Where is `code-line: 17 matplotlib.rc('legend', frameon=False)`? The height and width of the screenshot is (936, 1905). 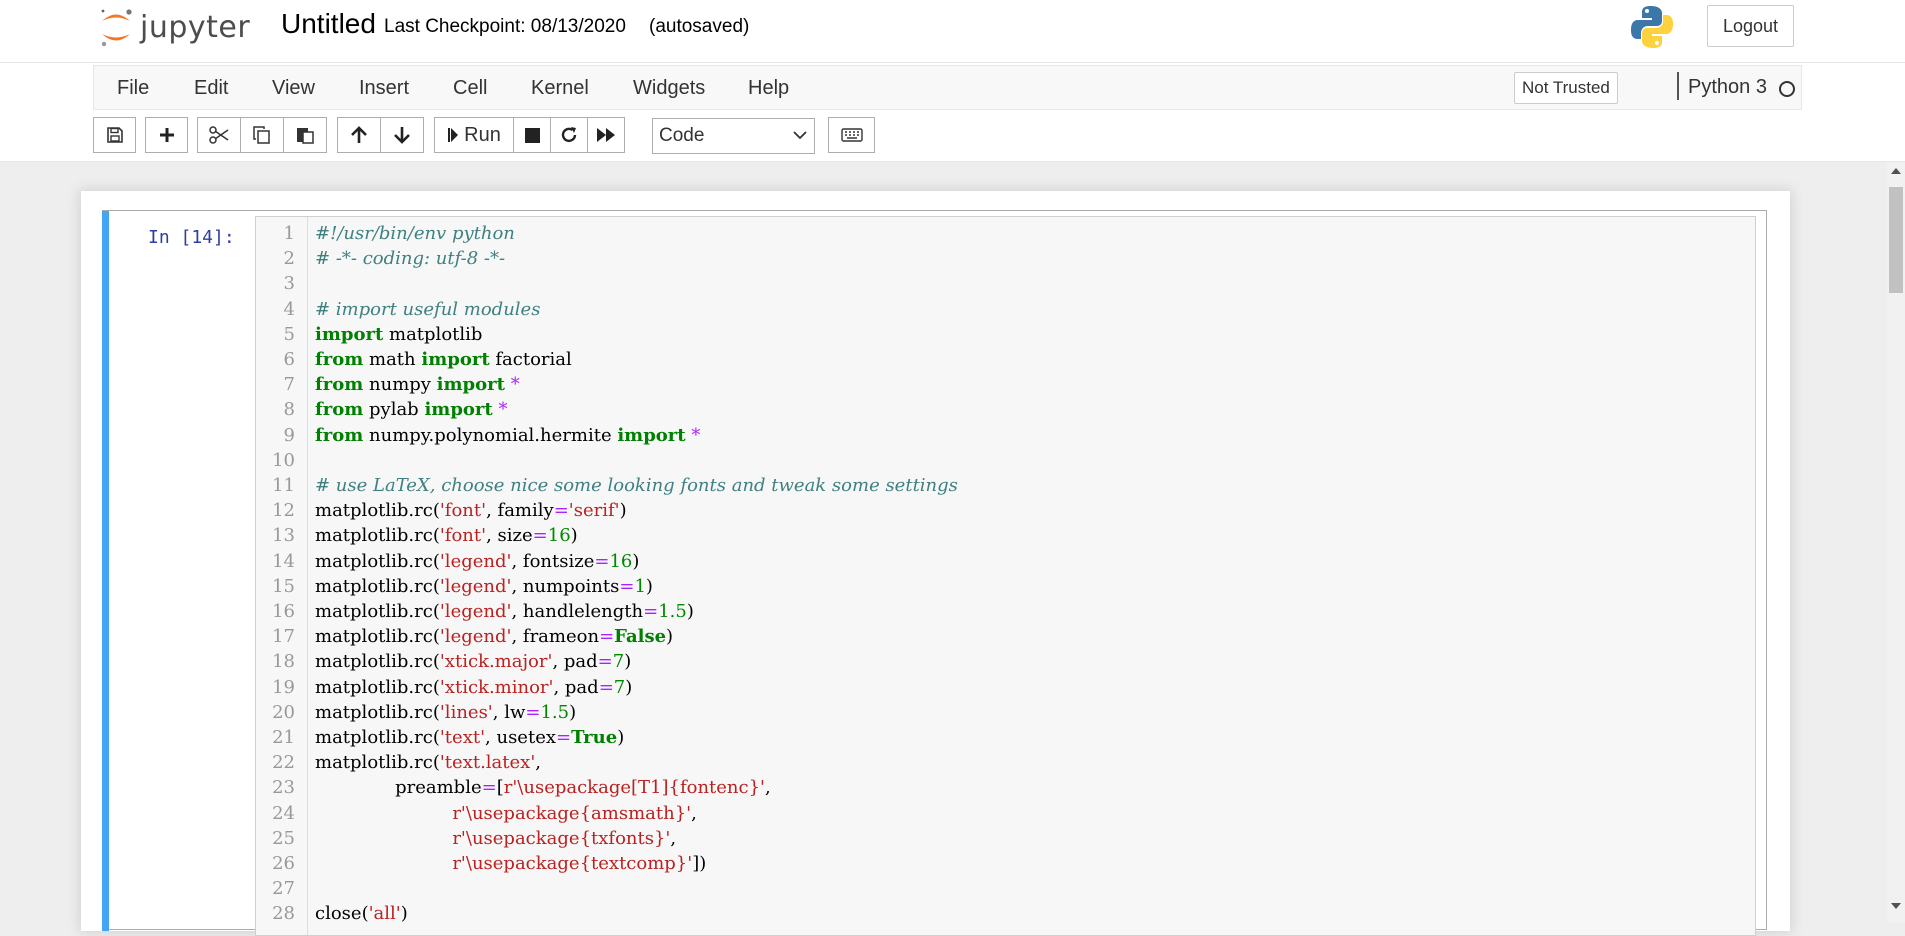 code-line: 17 matplotlib.rc('legend', frameon=False) is located at coordinates (1005, 638).